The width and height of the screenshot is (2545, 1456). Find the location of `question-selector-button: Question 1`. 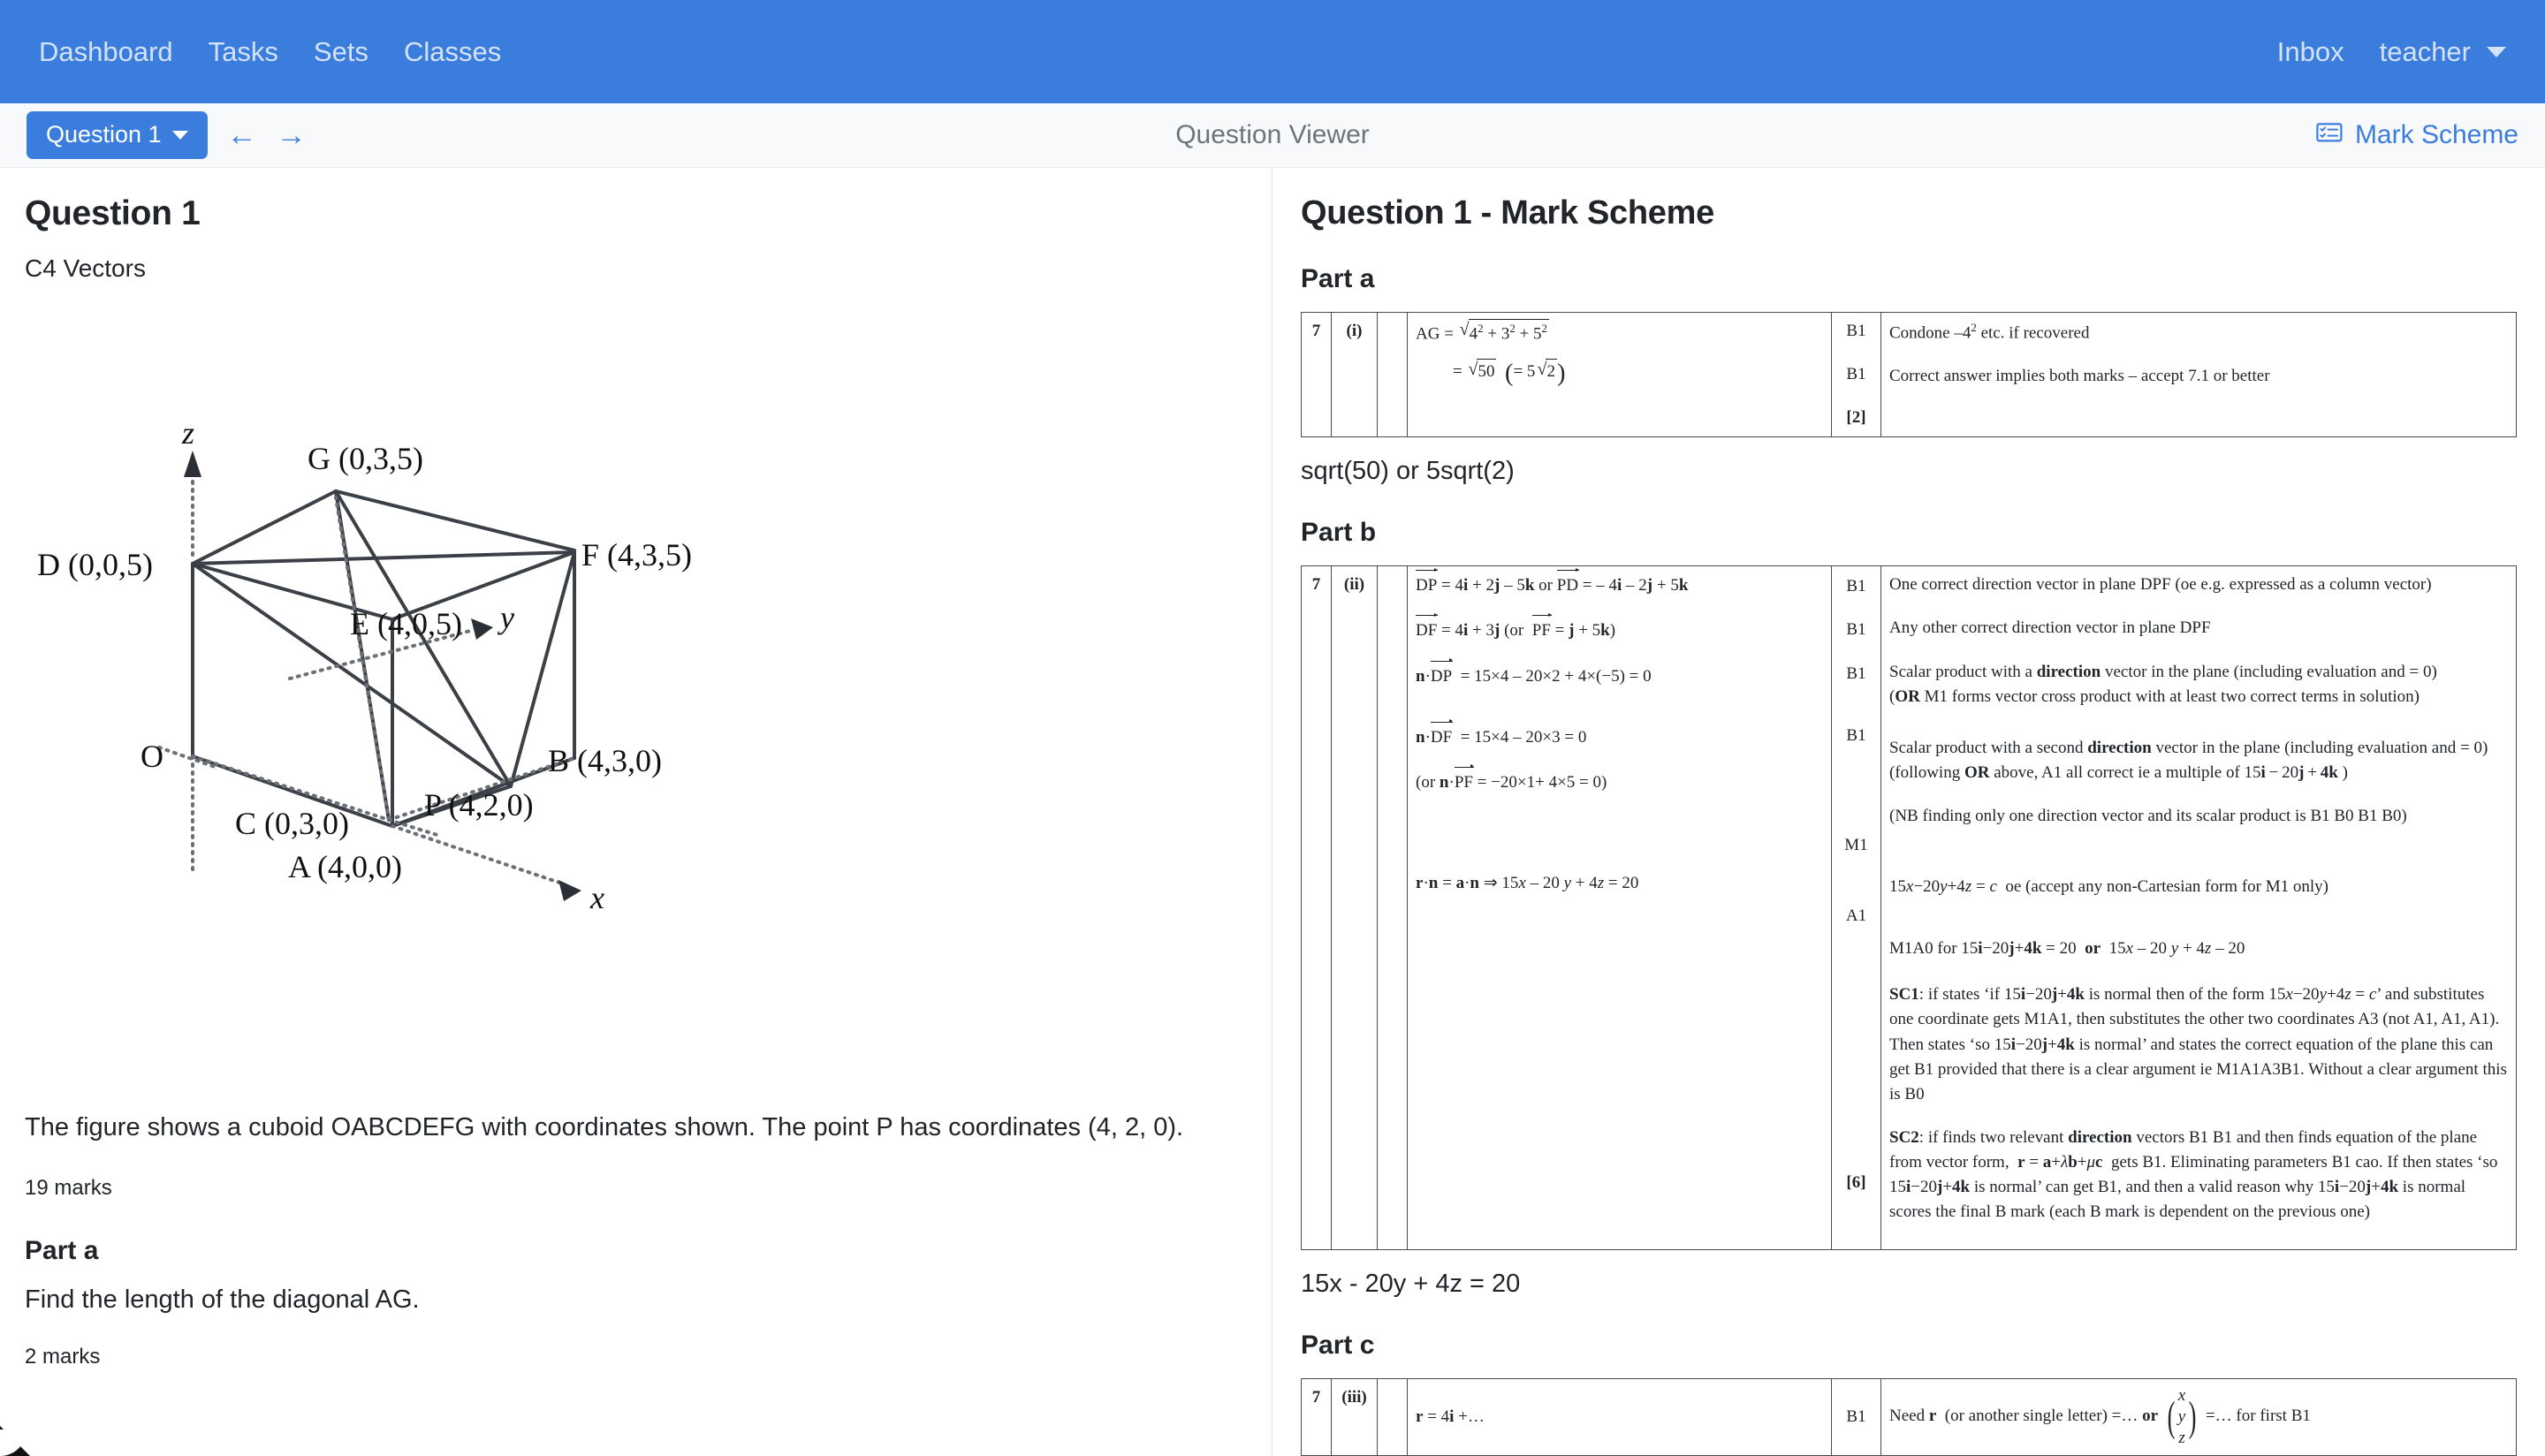

question-selector-button: Question 1 is located at coordinates (117, 135).